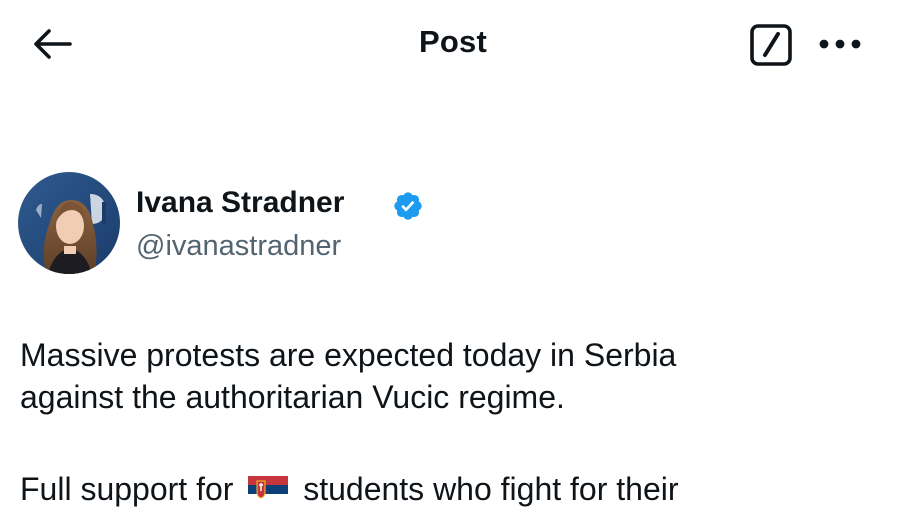  I want to click on more-dots-icon, so click(840, 44).